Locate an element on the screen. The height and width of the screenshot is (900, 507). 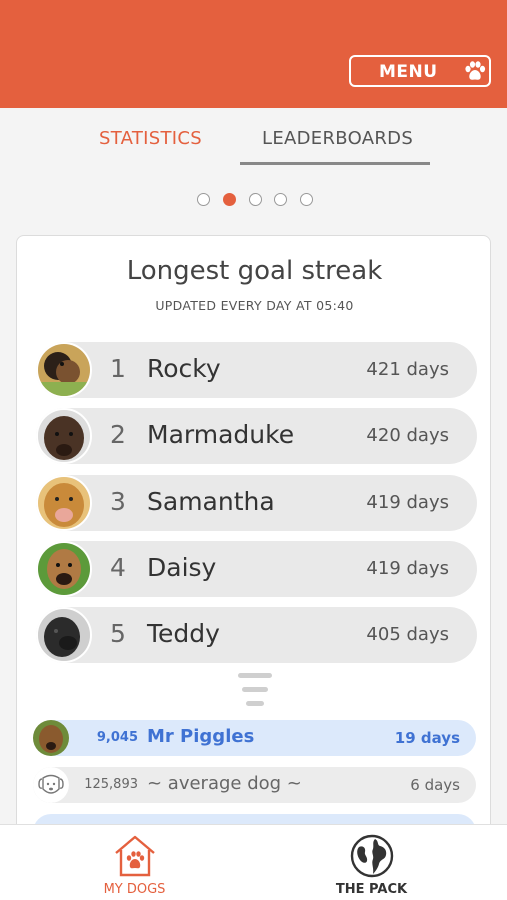
menu-button: MENU is located at coordinates (420, 71).